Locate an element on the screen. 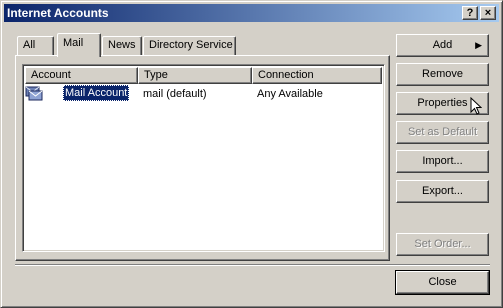 The width and height of the screenshot is (503, 308). tab-mail: Mail is located at coordinates (79, 45).